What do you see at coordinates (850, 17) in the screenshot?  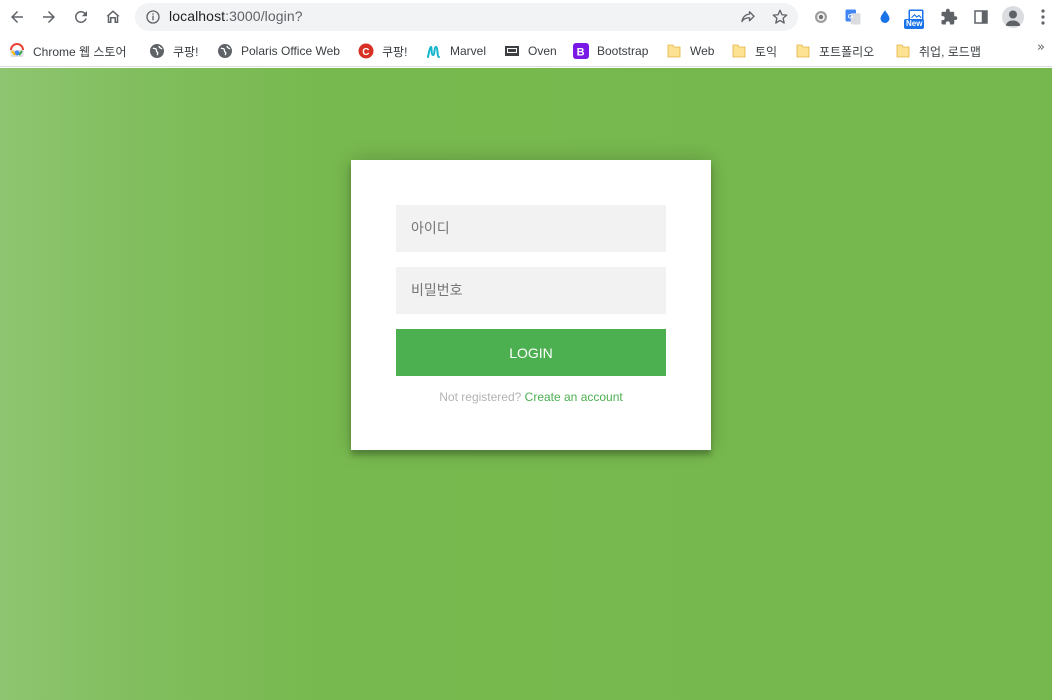 I see `svg-text: G` at bounding box center [850, 17].